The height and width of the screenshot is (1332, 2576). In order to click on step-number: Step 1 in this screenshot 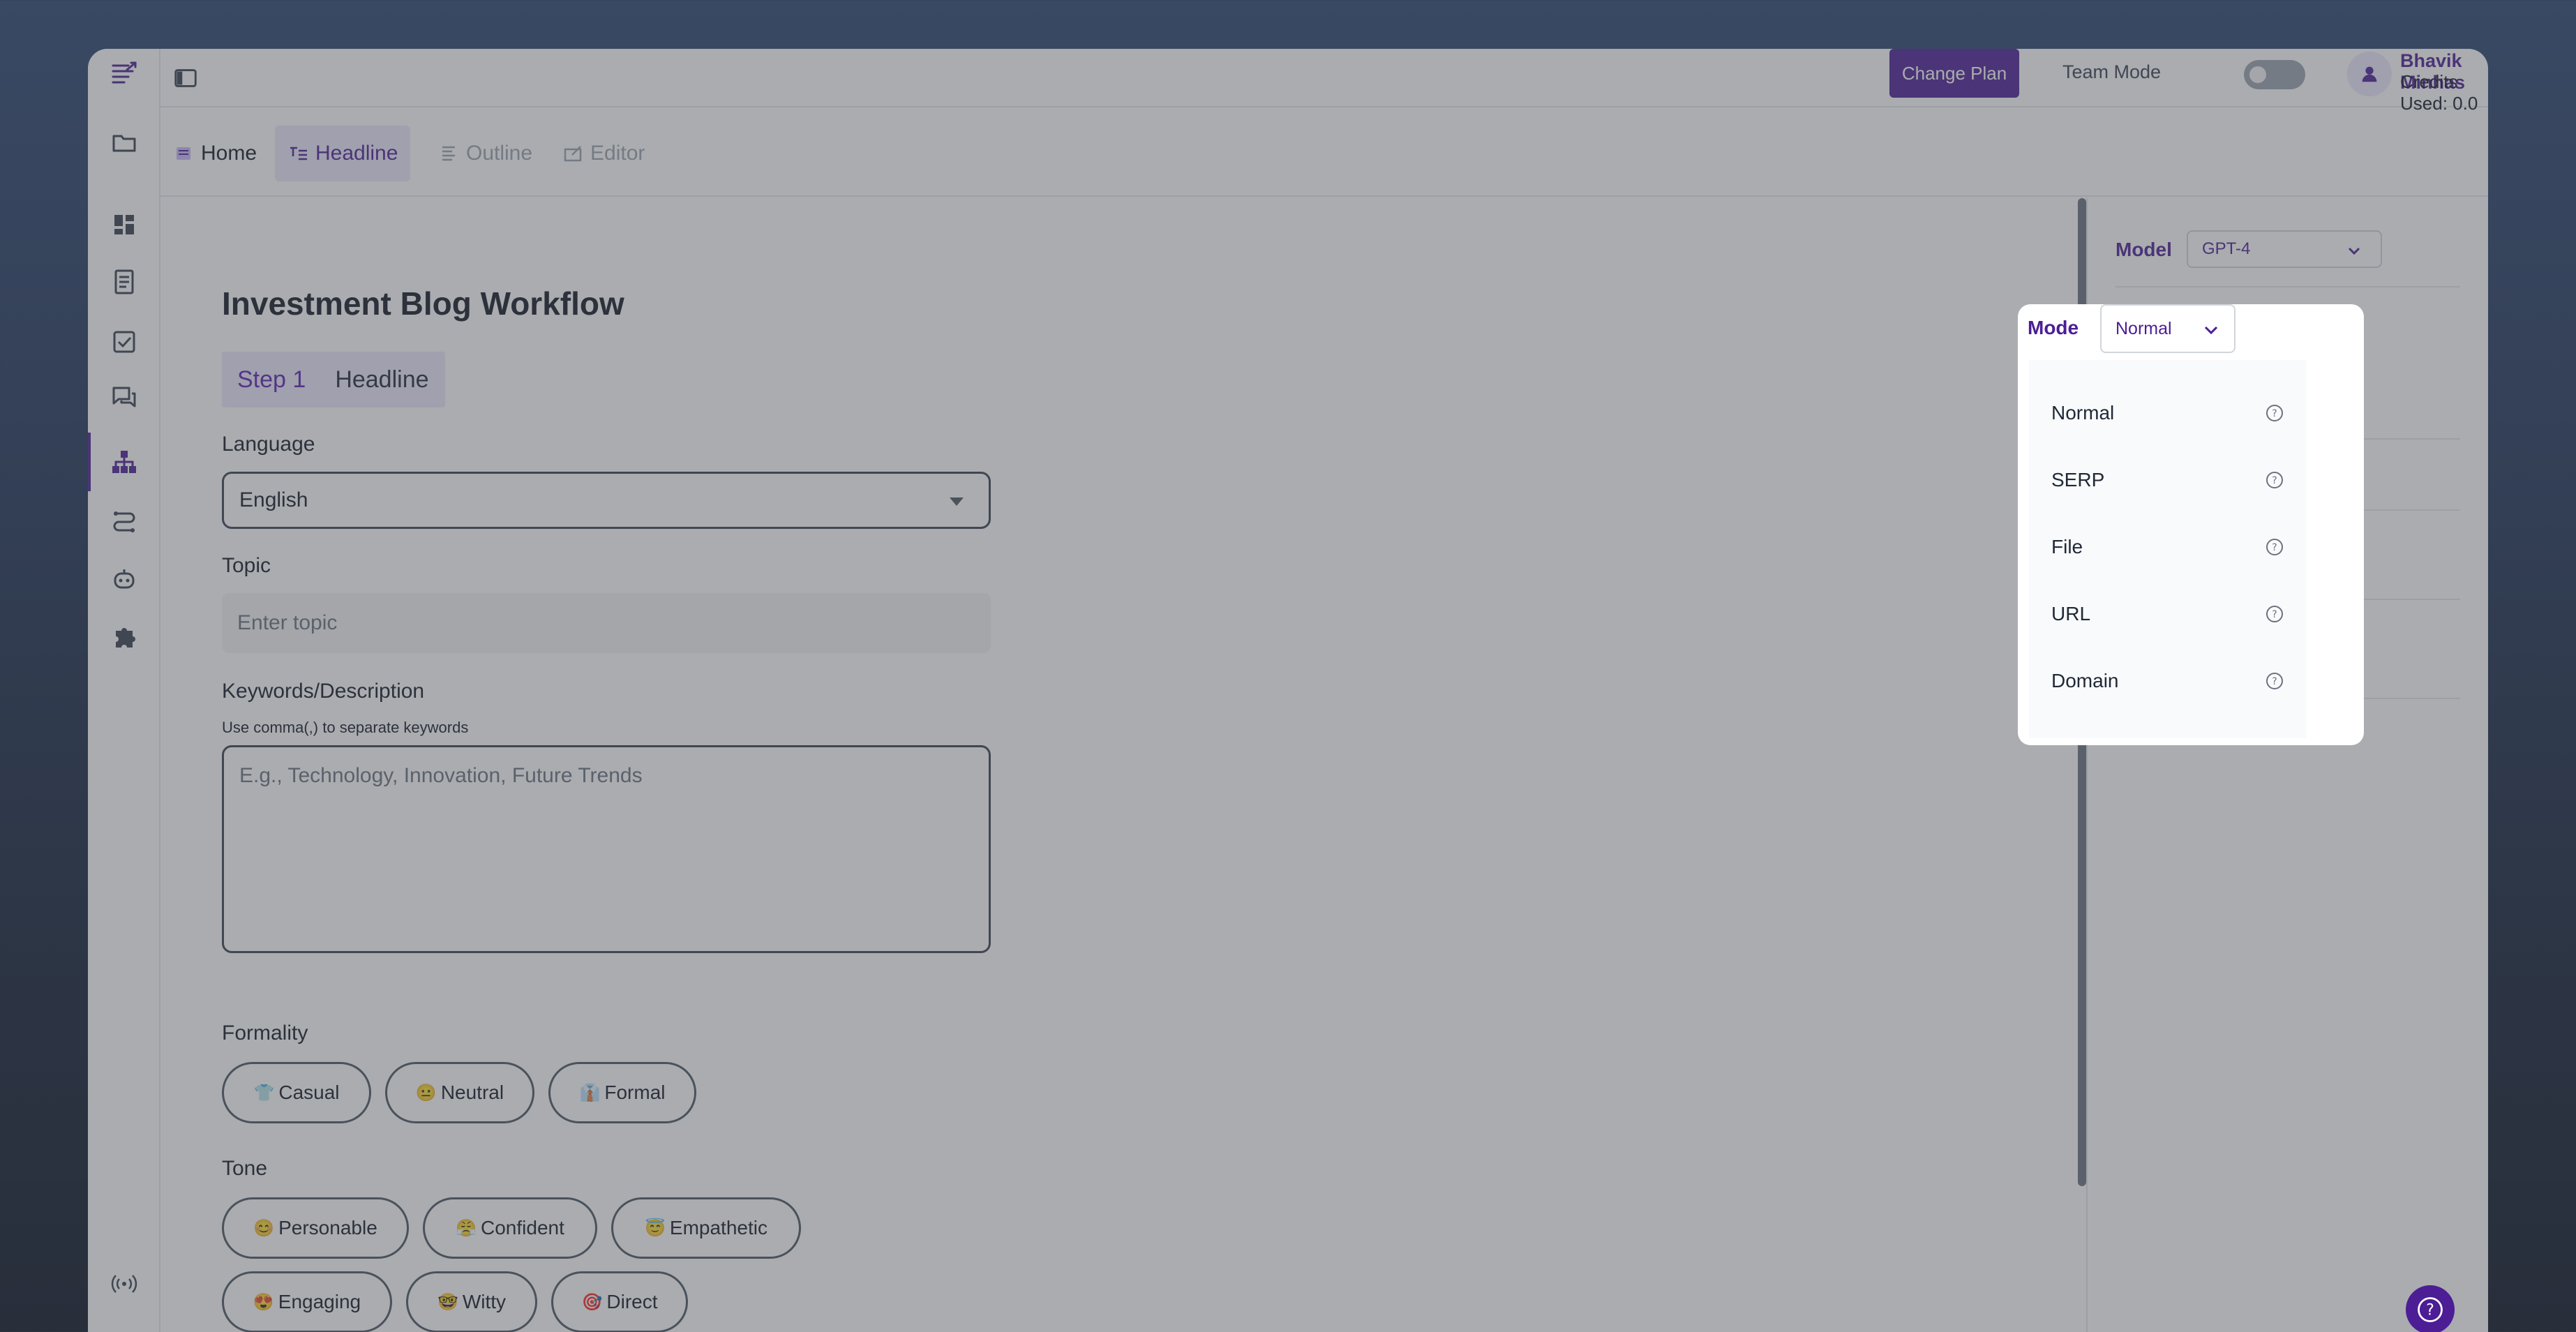, I will do `click(271, 379)`.